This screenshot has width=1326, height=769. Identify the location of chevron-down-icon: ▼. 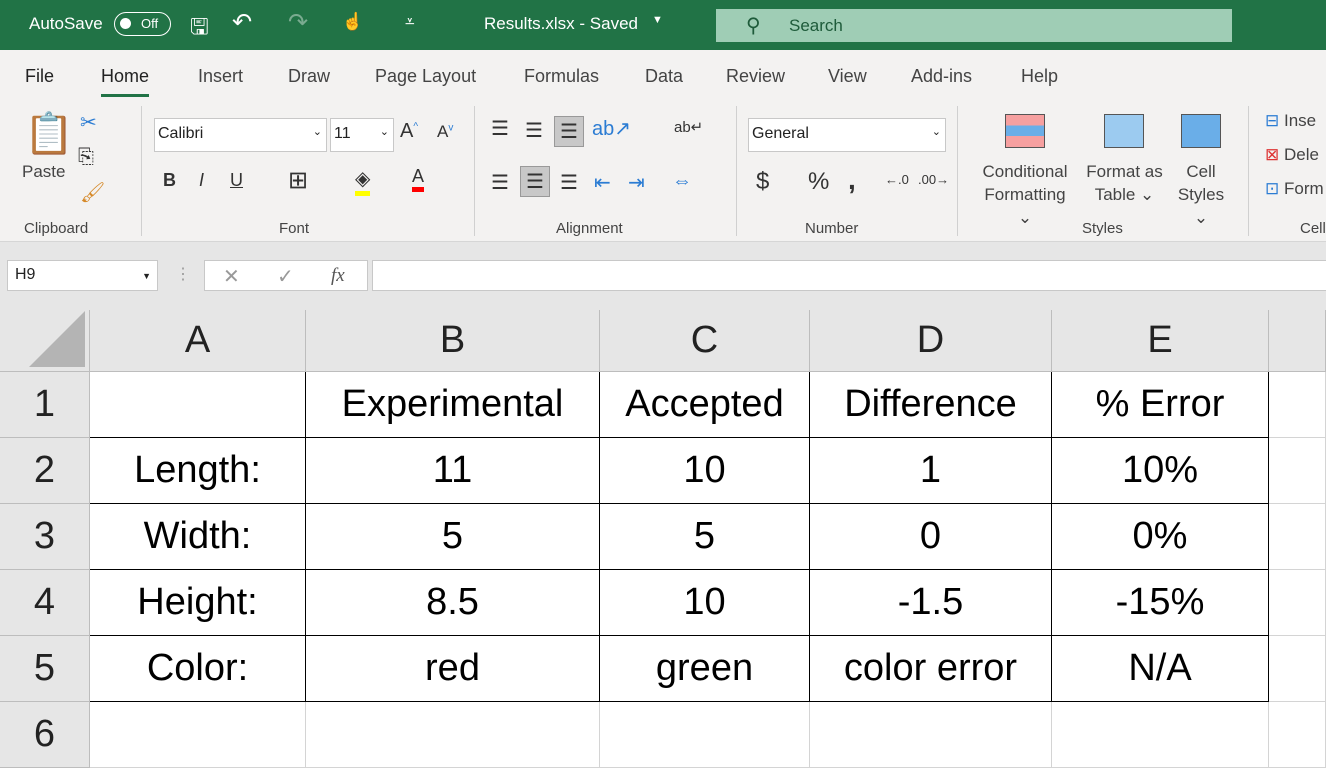
(657, 20).